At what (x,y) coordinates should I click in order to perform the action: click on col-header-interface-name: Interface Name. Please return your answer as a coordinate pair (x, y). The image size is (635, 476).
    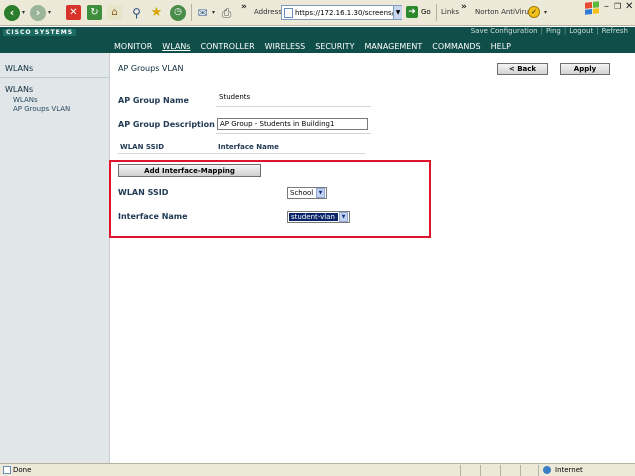
    Looking at the image, I should click on (248, 147).